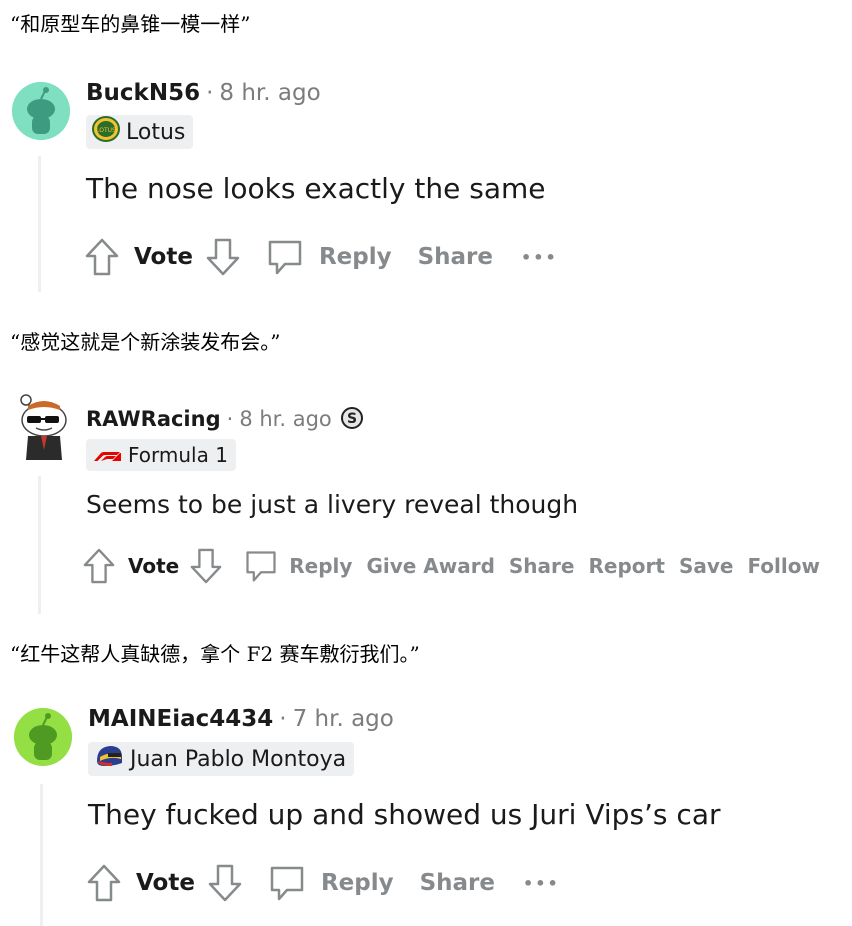 This screenshot has width=852, height=926. I want to click on comment-meta: BuckN56 · 8 hr. ago, so click(203, 93).